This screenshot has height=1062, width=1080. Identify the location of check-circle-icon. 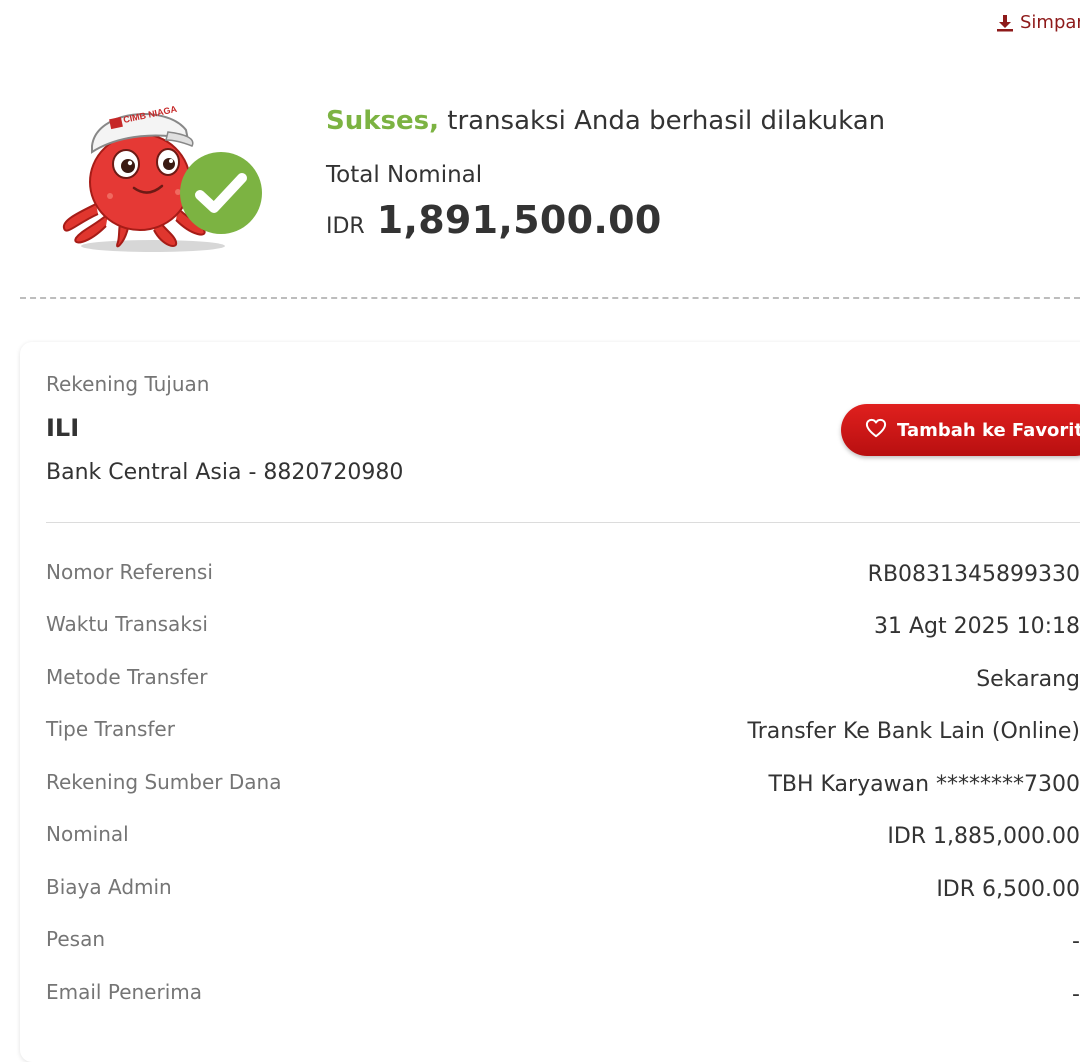
(221, 193).